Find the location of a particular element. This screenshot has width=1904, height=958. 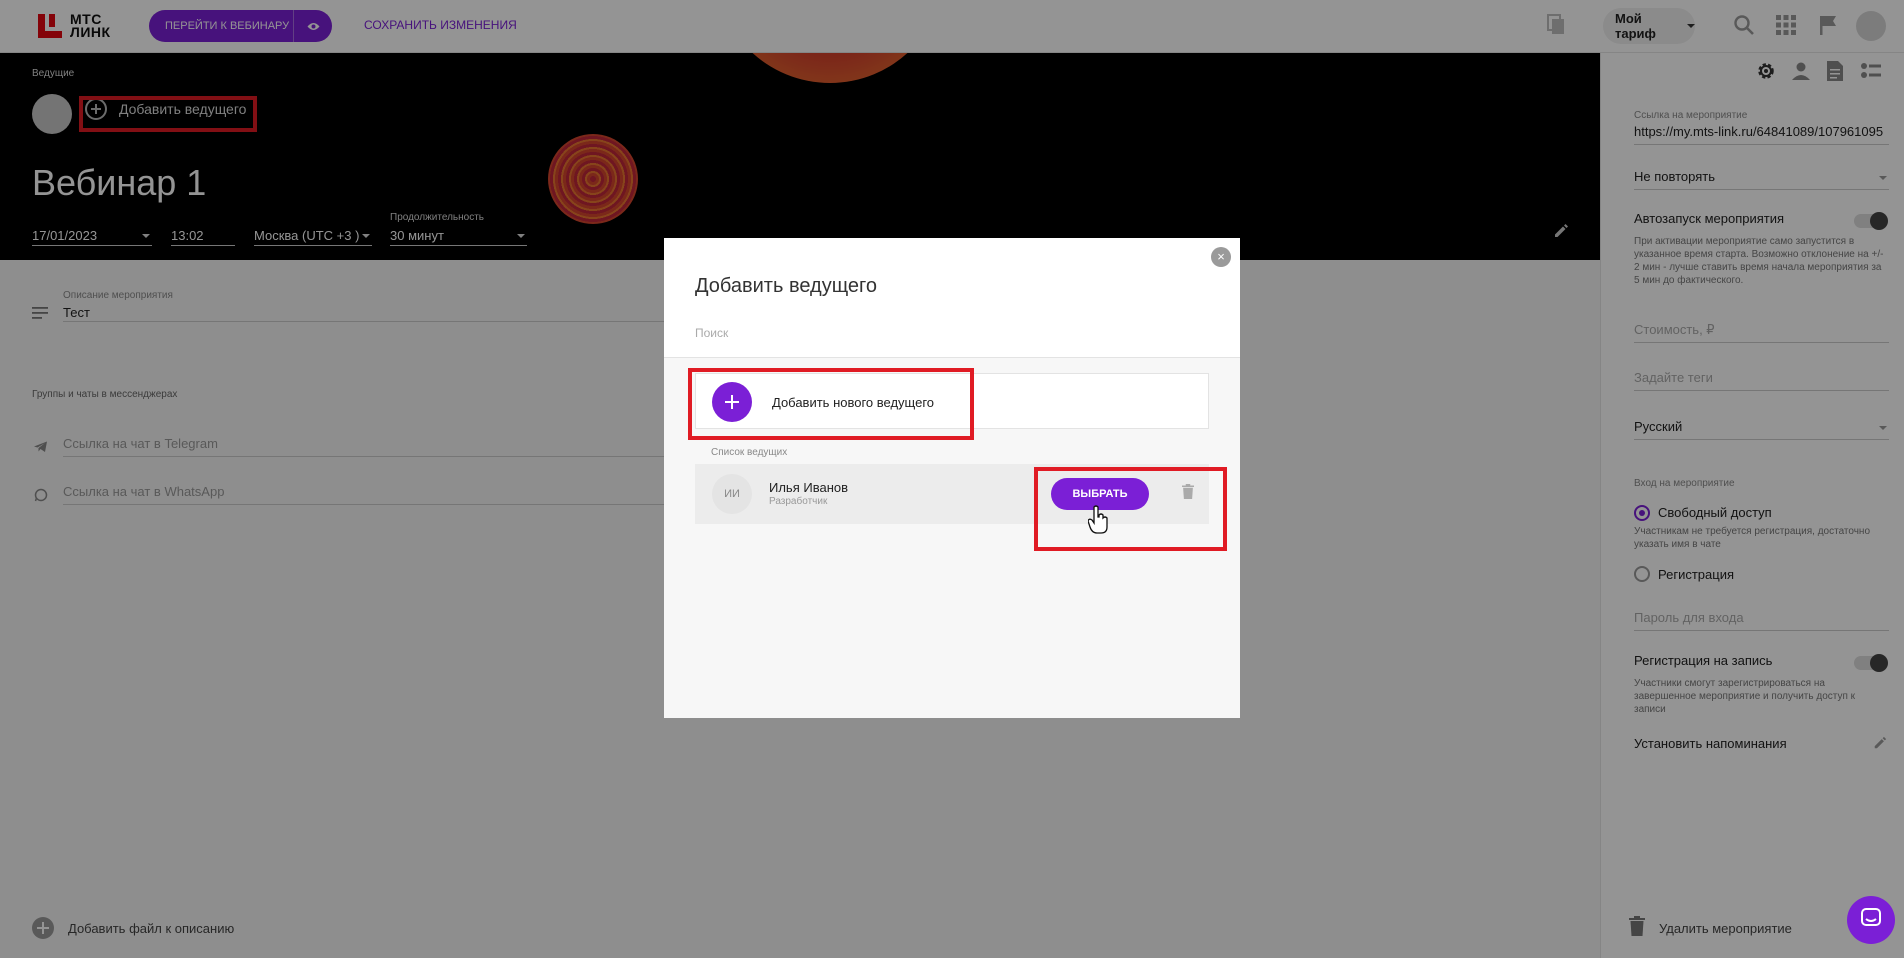

chat-icon is located at coordinates (1871, 920).